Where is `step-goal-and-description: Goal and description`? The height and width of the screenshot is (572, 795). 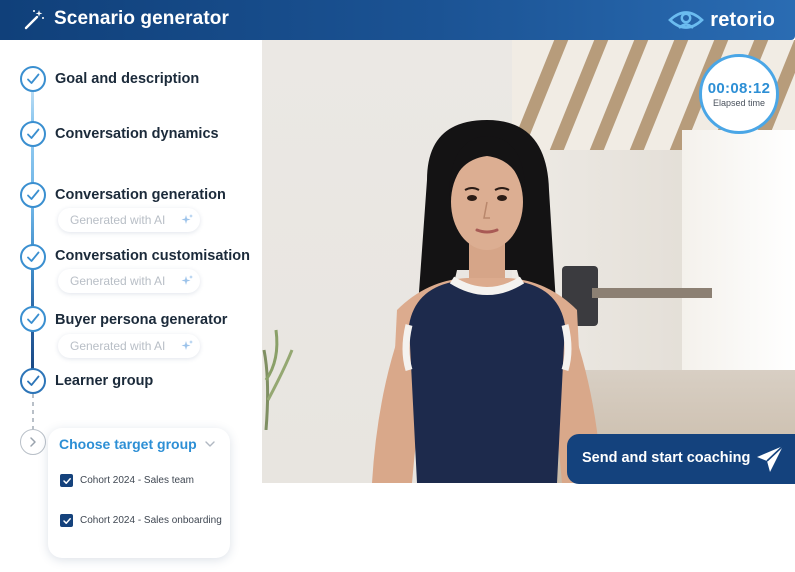
step-goal-and-description: Goal and description is located at coordinates (127, 79).